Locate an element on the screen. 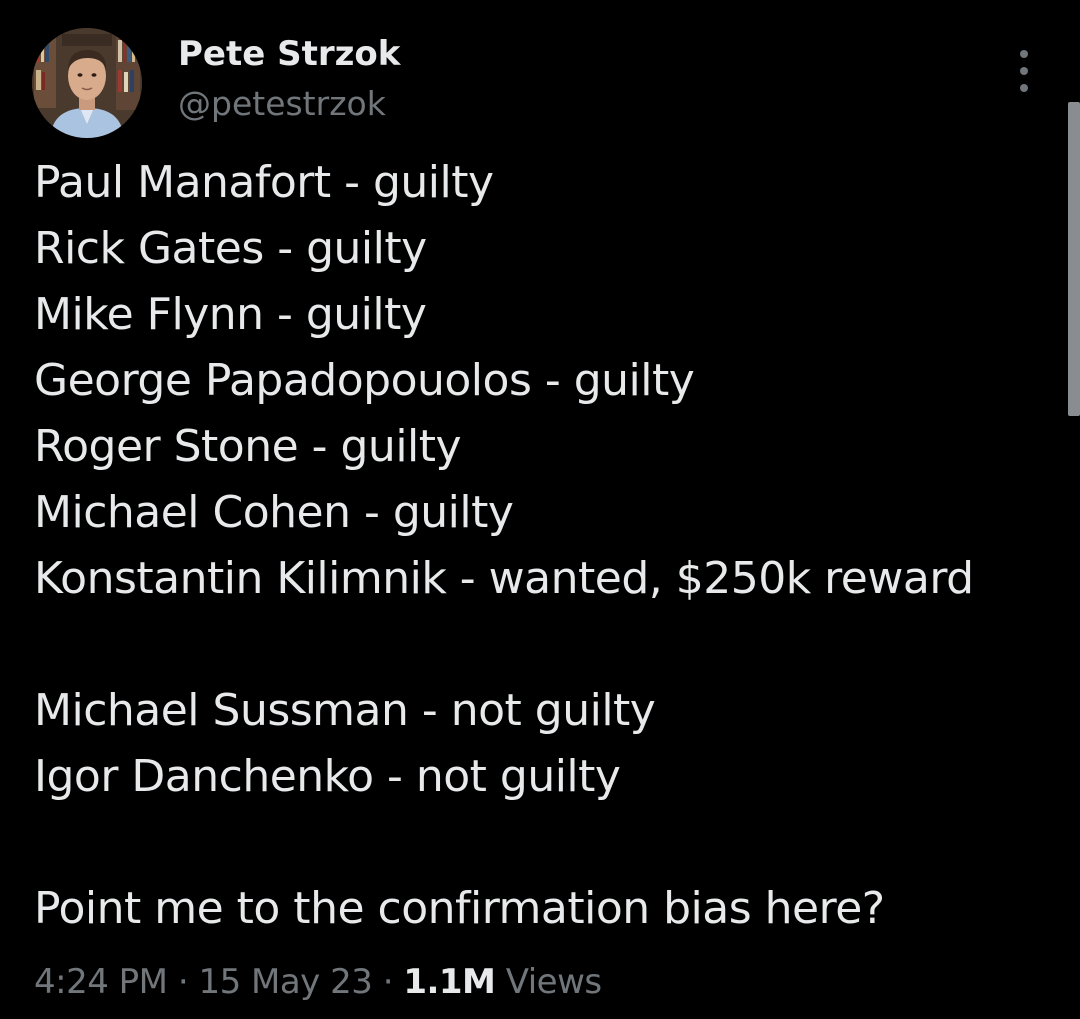 The width and height of the screenshot is (1080, 1019). tweet-line: Roger Stone - guilty is located at coordinates (248, 446).